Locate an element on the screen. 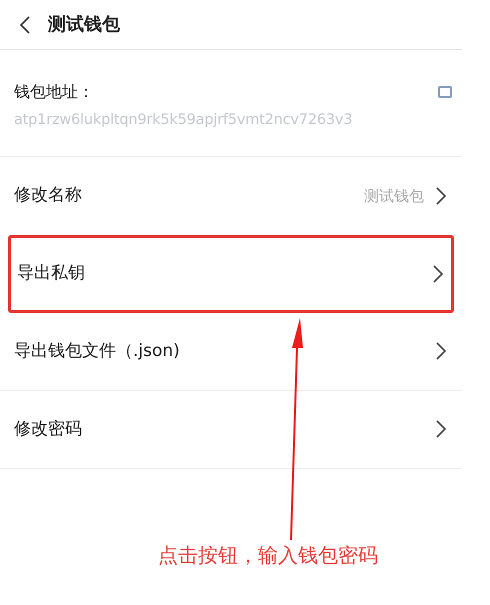  page-title: 测试钱包 is located at coordinates (84, 25).